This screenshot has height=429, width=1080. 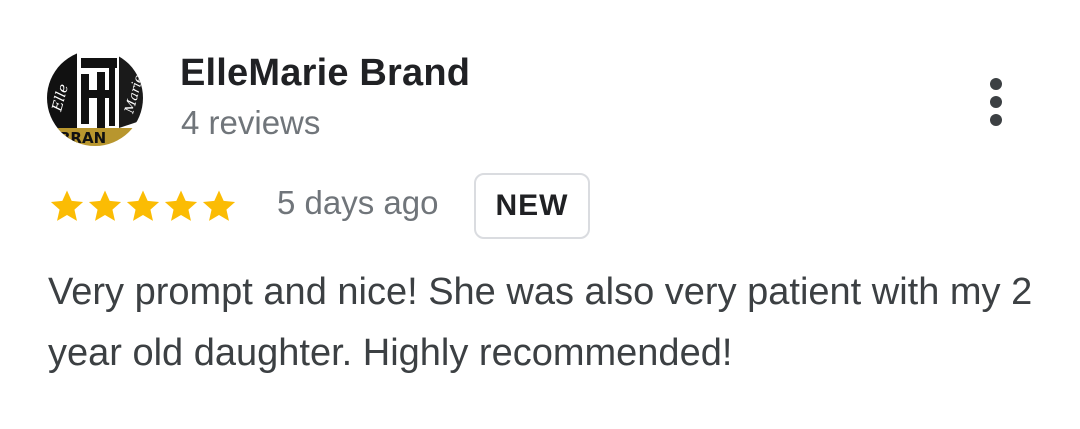 What do you see at coordinates (358, 202) in the screenshot?
I see `review-date: 5 days ago` at bounding box center [358, 202].